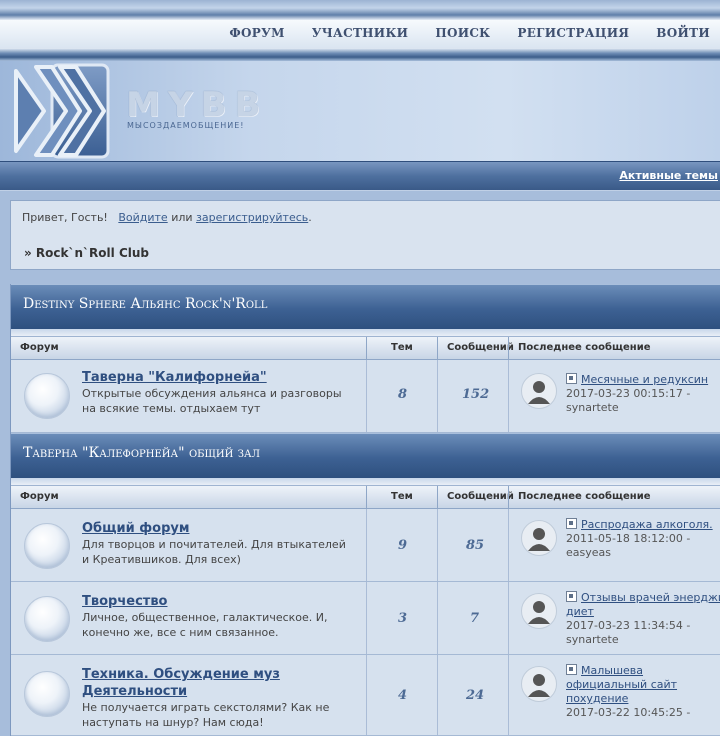 The width and height of the screenshot is (720, 736). Describe the element at coordinates (360, 111) in the screenshot. I see `site-header: MYBB` at that location.